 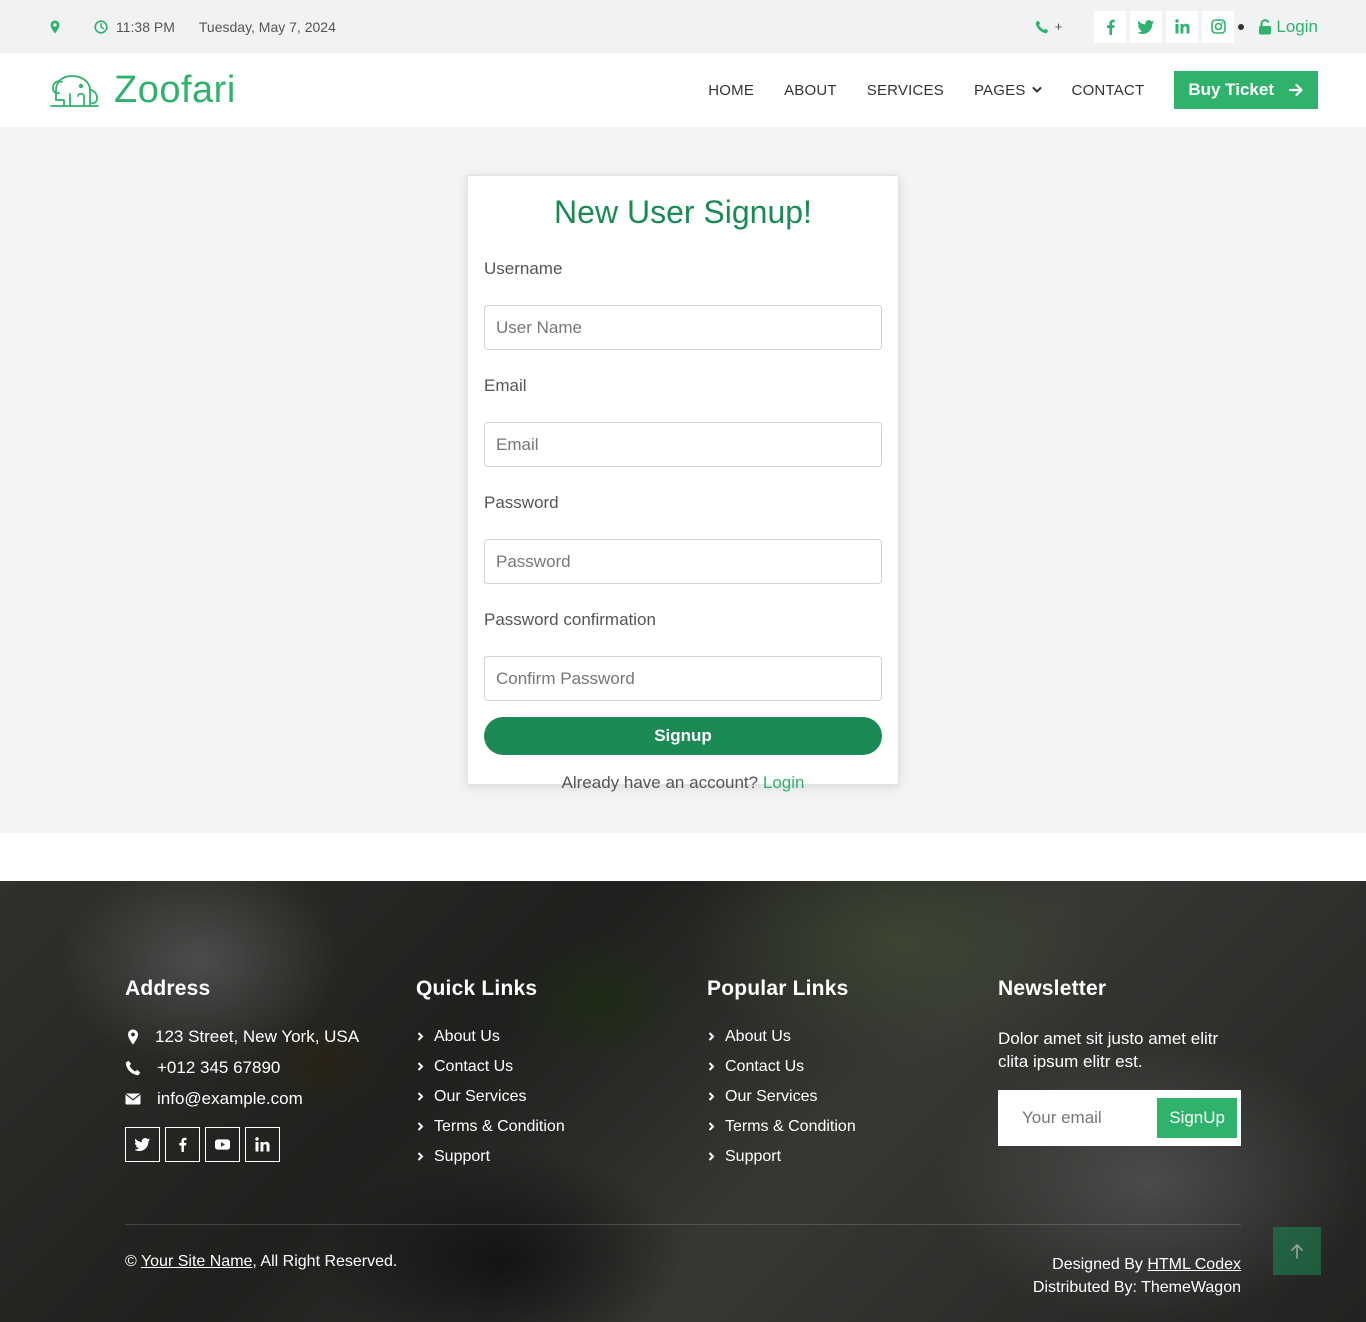 What do you see at coordinates (145, 26) in the screenshot?
I see `current-time: 11:38 PM` at bounding box center [145, 26].